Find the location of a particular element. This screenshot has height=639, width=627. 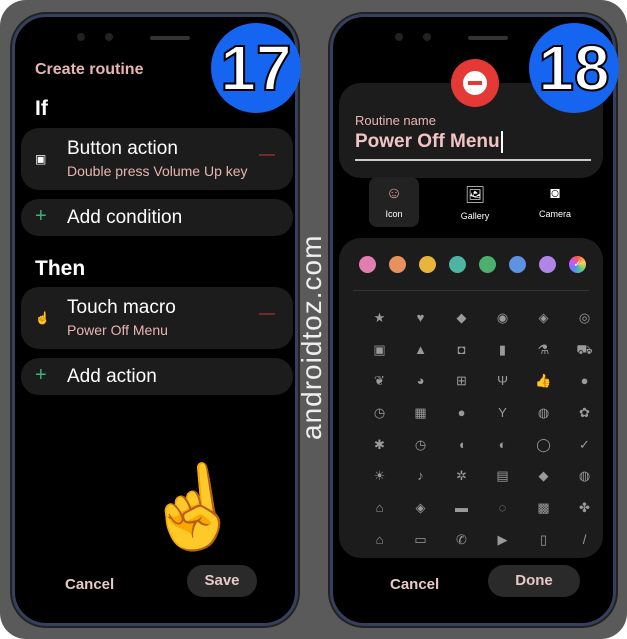

icon-option: ▭ is located at coordinates (420, 548).